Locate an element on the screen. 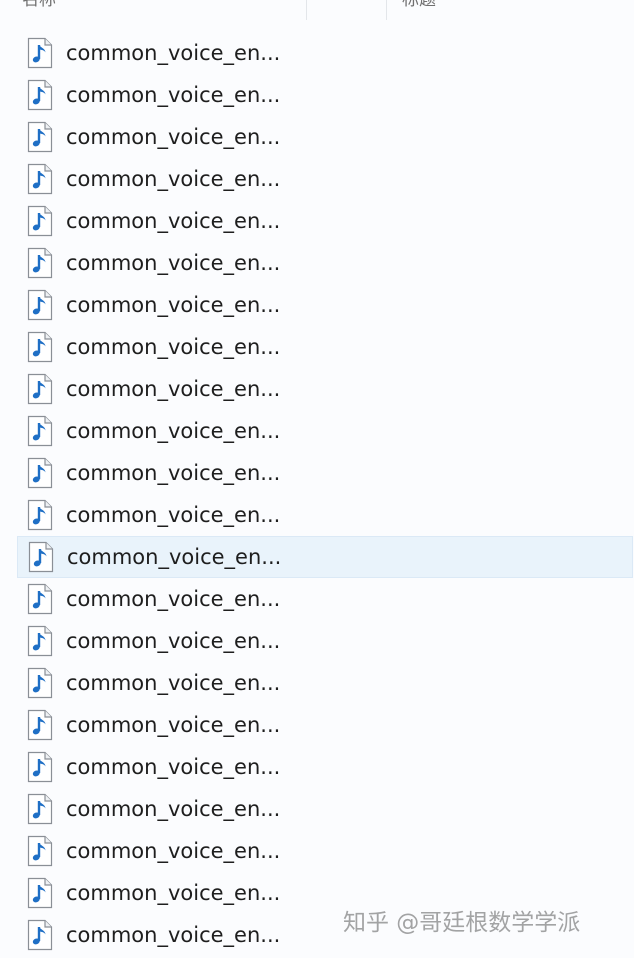  column-title-header: 标题 is located at coordinates (419, 4).